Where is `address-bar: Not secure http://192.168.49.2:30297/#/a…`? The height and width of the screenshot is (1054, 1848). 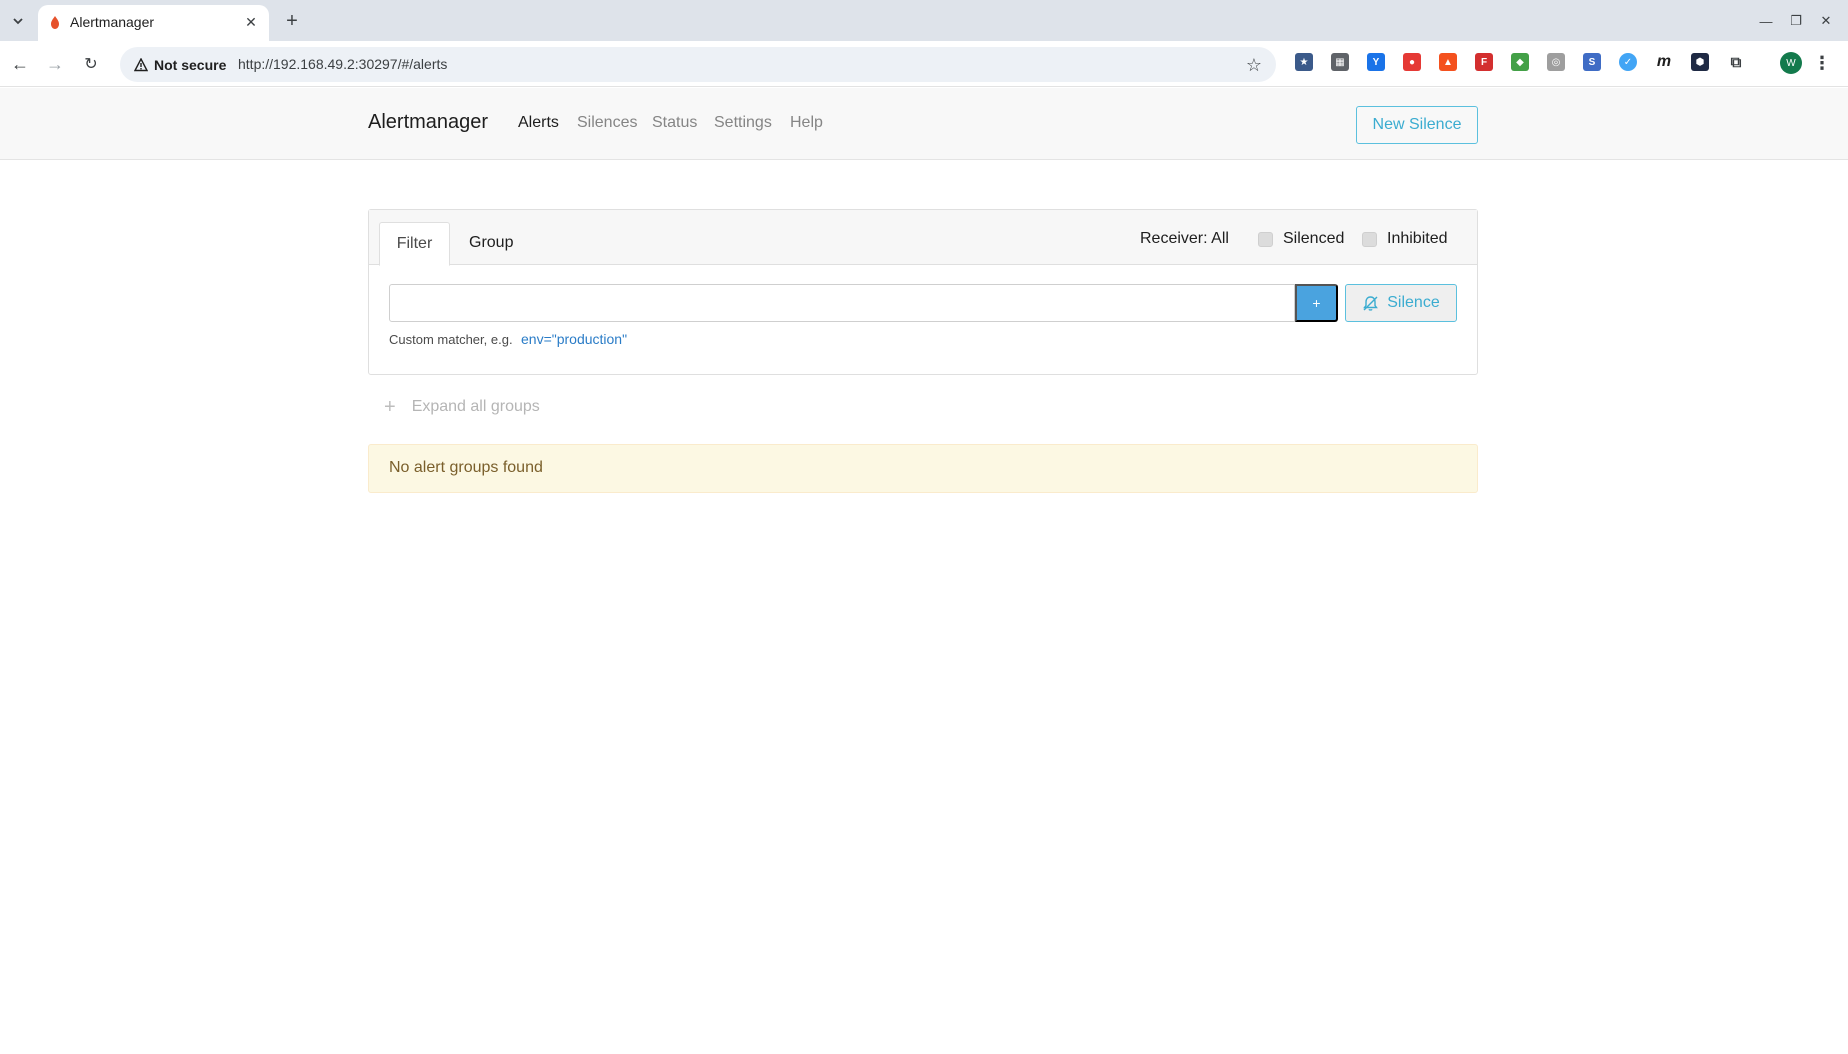
address-bar: Not secure http://192.168.49.2:30297/#/a… is located at coordinates (698, 64).